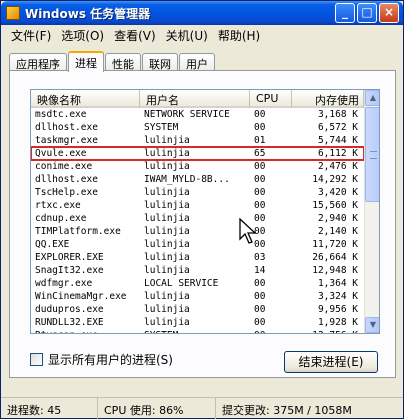 Image resolution: width=404 pixels, height=419 pixels. What do you see at coordinates (372, 325) in the screenshot?
I see `scroll-down-icon: ▼` at bounding box center [372, 325].